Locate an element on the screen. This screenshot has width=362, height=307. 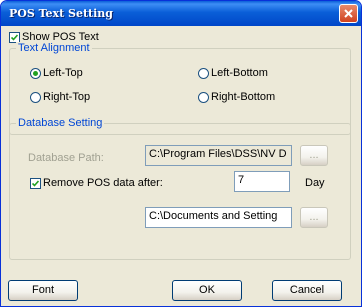
cancel-button: Cancel is located at coordinates (307, 290).